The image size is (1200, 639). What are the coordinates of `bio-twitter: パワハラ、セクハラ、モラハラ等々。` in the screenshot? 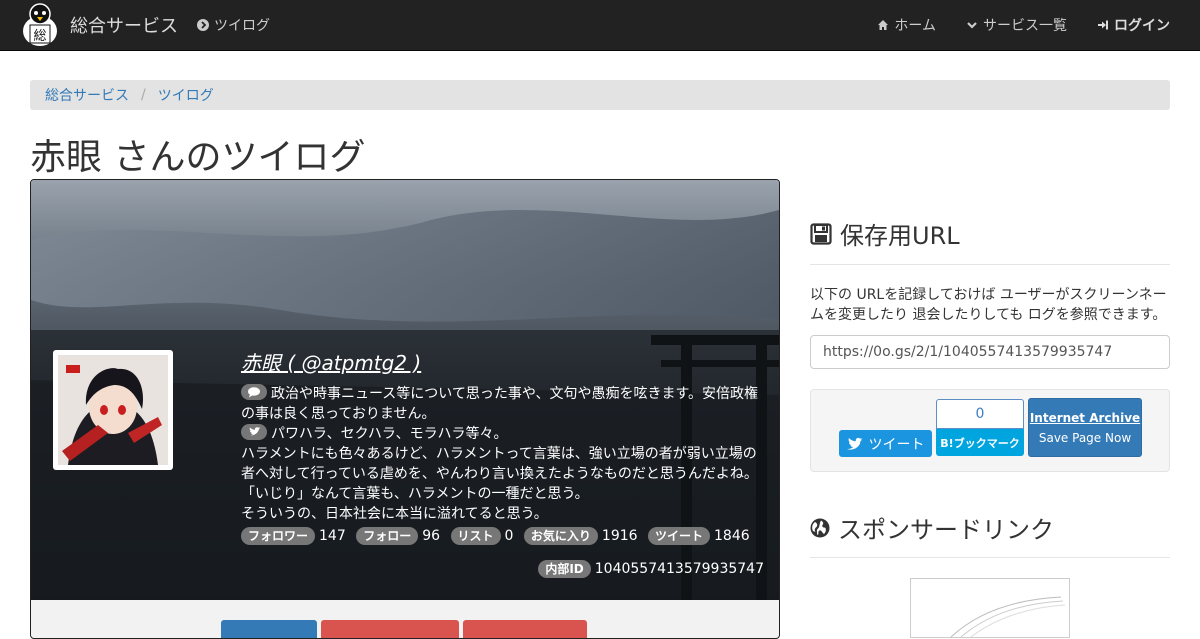 It's located at (505, 434).